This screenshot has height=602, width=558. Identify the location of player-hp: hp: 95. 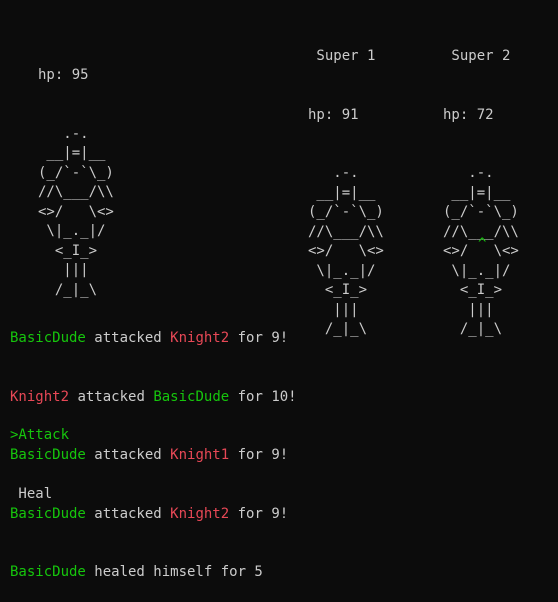
(63, 75).